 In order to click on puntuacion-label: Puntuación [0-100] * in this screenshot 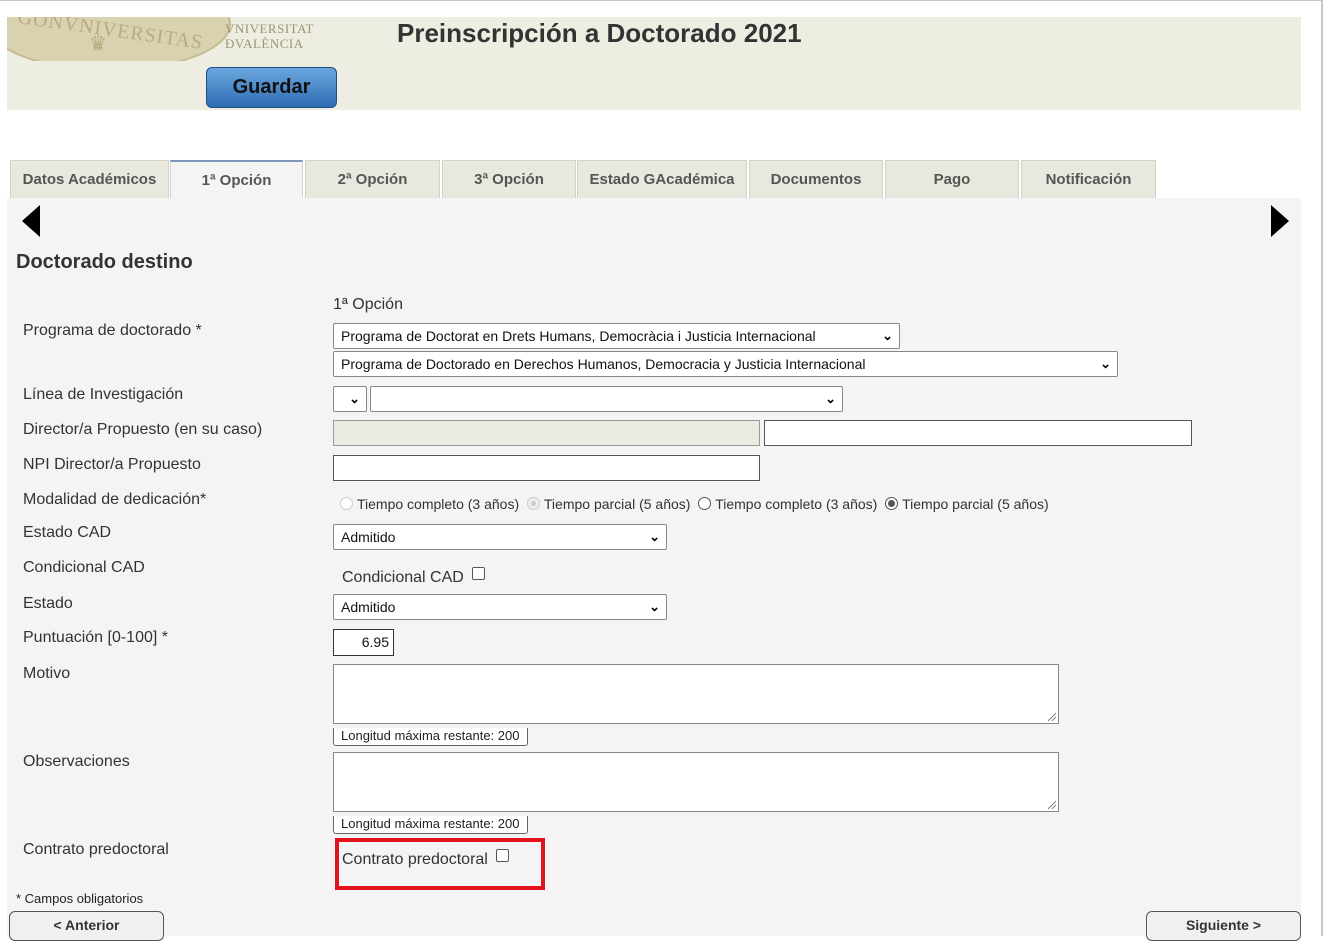, I will do `click(95, 637)`.